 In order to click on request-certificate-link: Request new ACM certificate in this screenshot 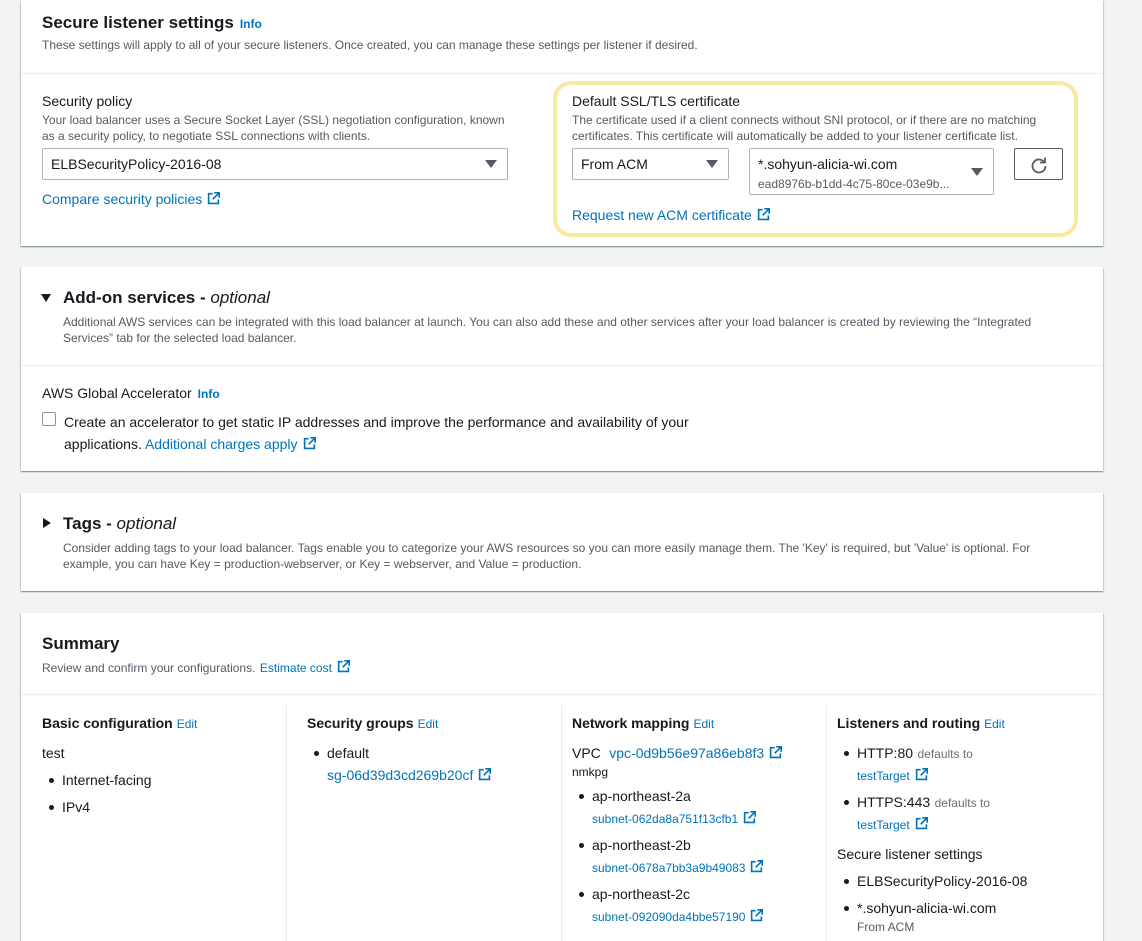, I will do `click(671, 216)`.